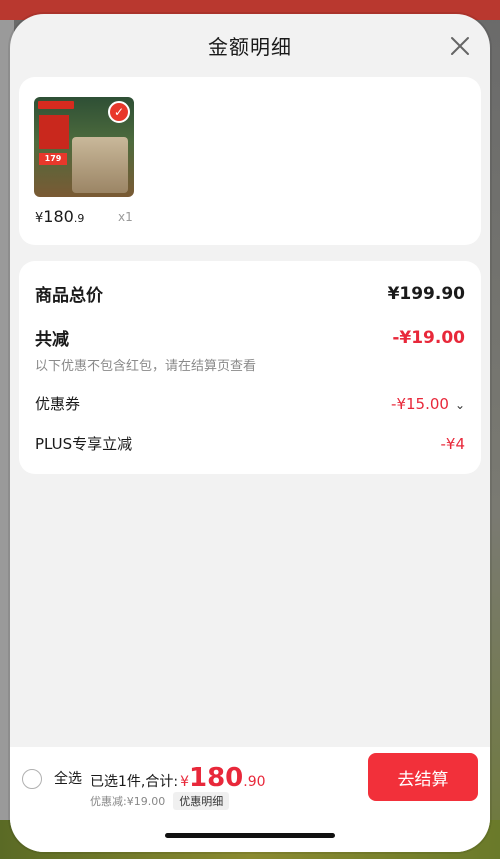  Describe the element at coordinates (453, 443) in the screenshot. I see `plus-value: -¥4` at that location.